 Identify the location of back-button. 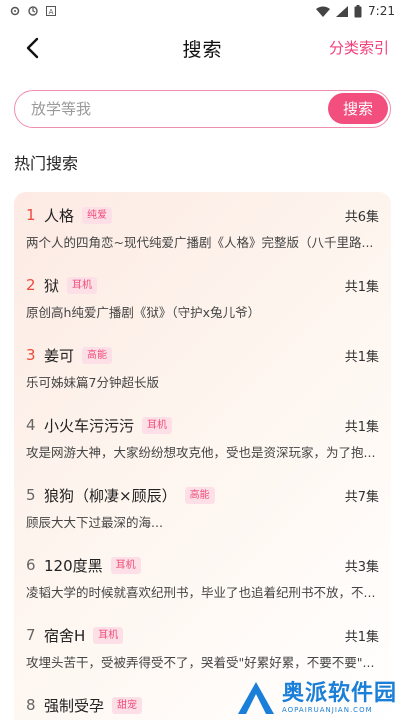
(32, 48).